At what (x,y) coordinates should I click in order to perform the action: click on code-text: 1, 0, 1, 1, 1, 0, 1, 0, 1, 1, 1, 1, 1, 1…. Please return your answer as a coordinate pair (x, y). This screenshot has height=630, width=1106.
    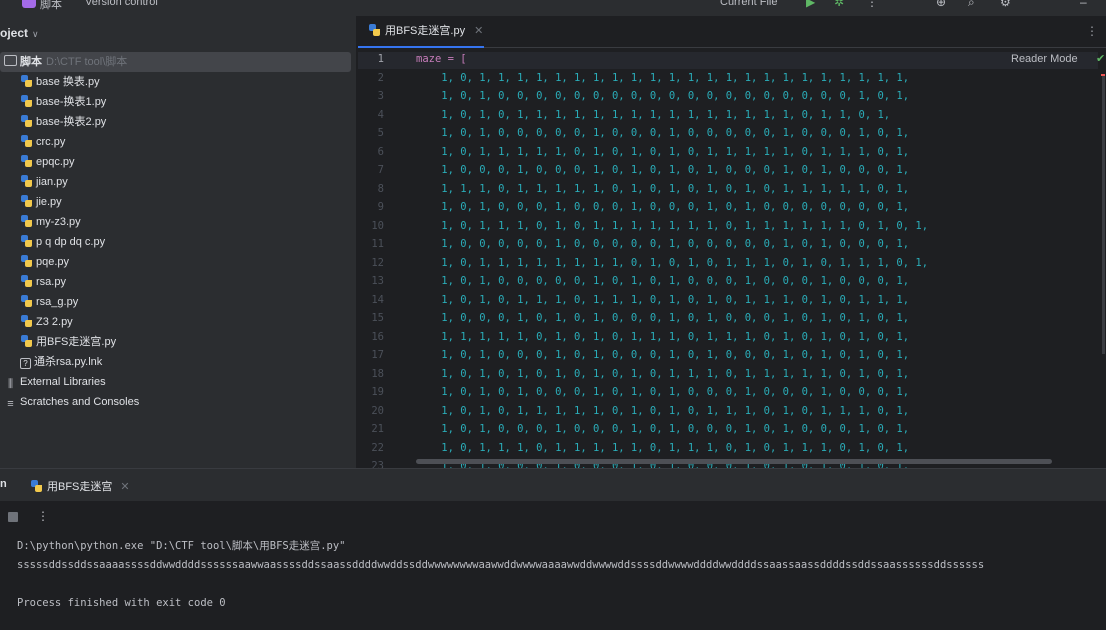
    Looking at the image, I should click on (672, 225).